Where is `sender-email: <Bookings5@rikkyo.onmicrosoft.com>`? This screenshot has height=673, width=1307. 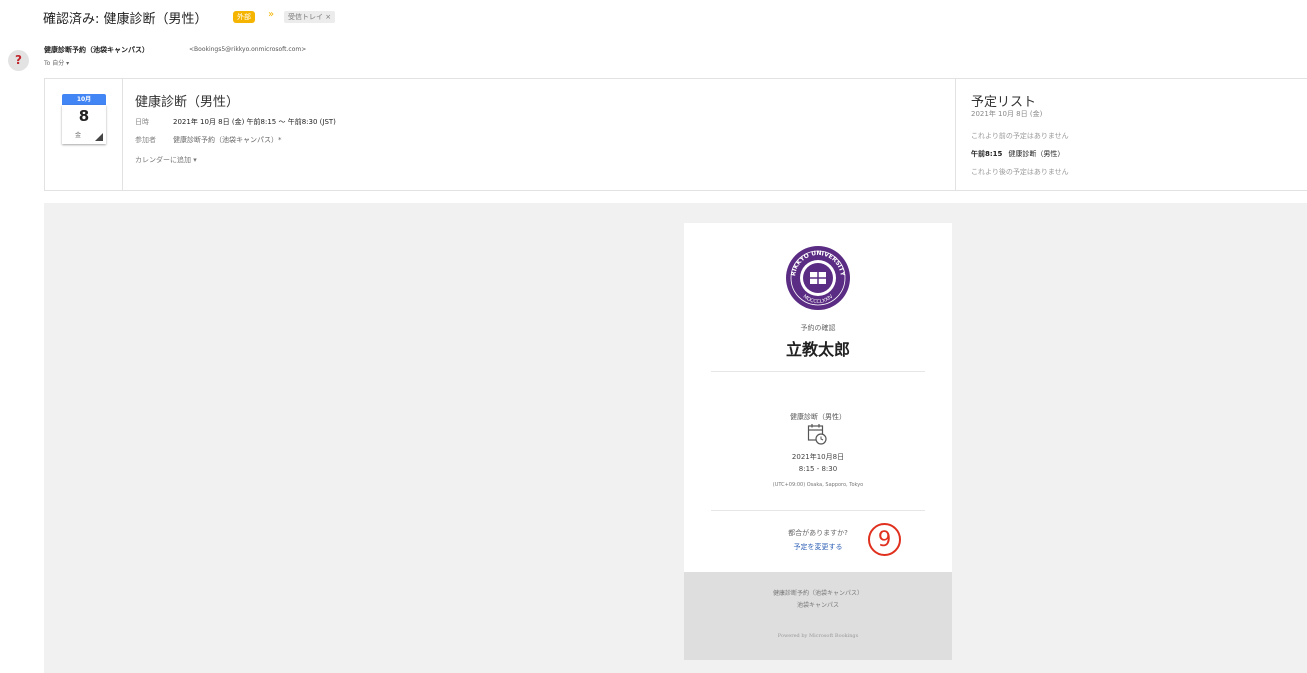
sender-email: <Bookings5@rikkyo.onmicrosoft.com> is located at coordinates (248, 49).